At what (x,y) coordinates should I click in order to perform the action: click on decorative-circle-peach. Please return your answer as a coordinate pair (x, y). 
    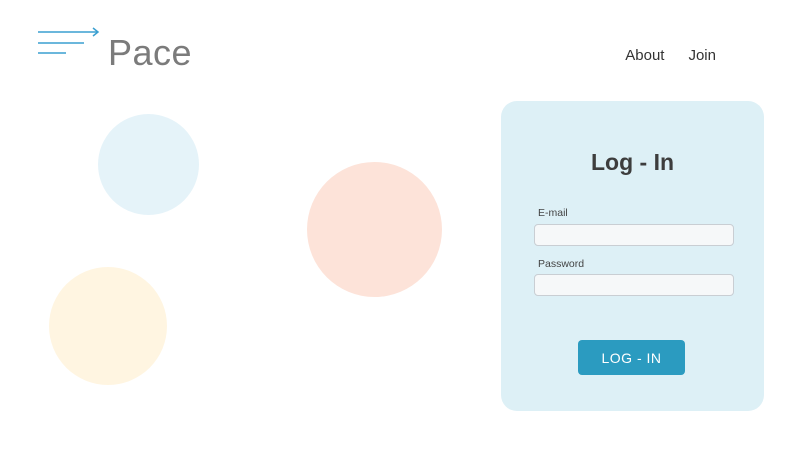
    Looking at the image, I should click on (374, 229).